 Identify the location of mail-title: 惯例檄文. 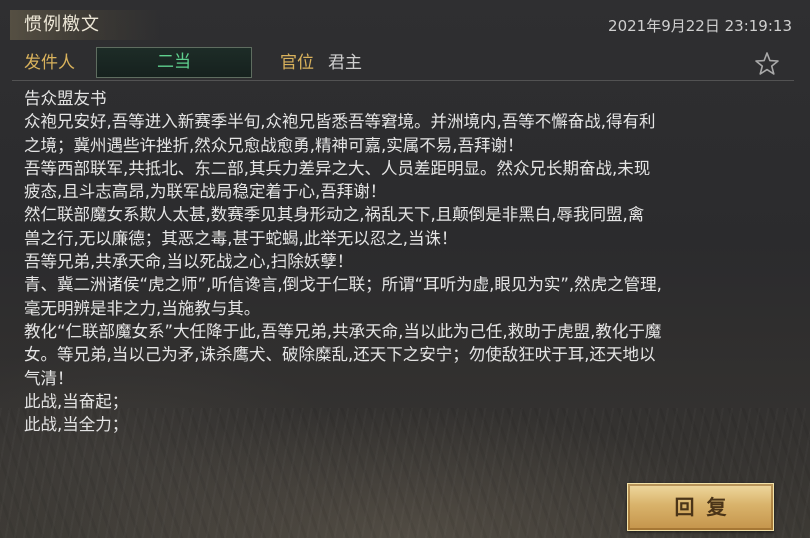
(62, 24).